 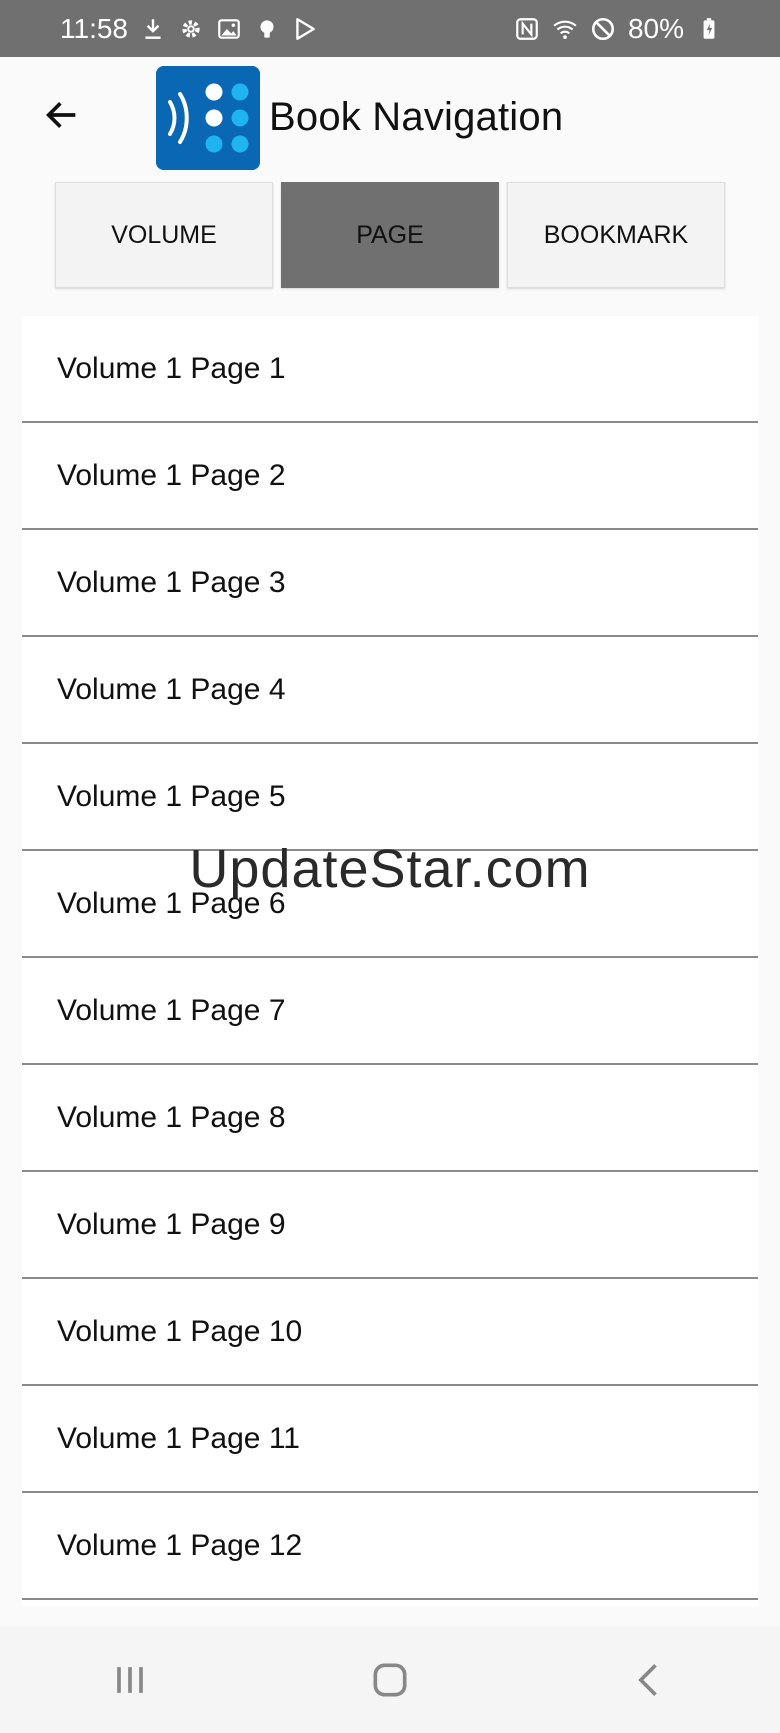 What do you see at coordinates (390, 1332) in the screenshot?
I see `list-item: Volume 1 Page 10` at bounding box center [390, 1332].